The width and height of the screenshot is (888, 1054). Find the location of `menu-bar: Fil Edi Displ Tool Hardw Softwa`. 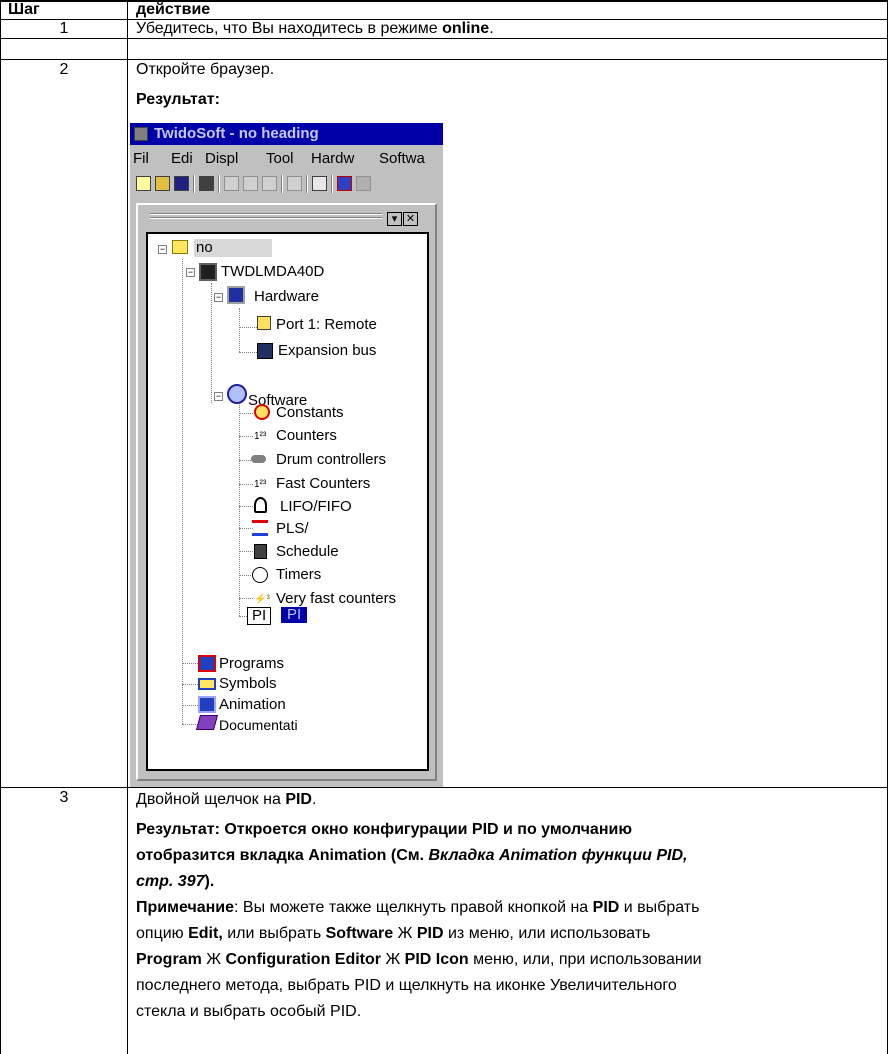

menu-bar: Fil Edi Displ Tool Hardw Softwa is located at coordinates (286, 159).